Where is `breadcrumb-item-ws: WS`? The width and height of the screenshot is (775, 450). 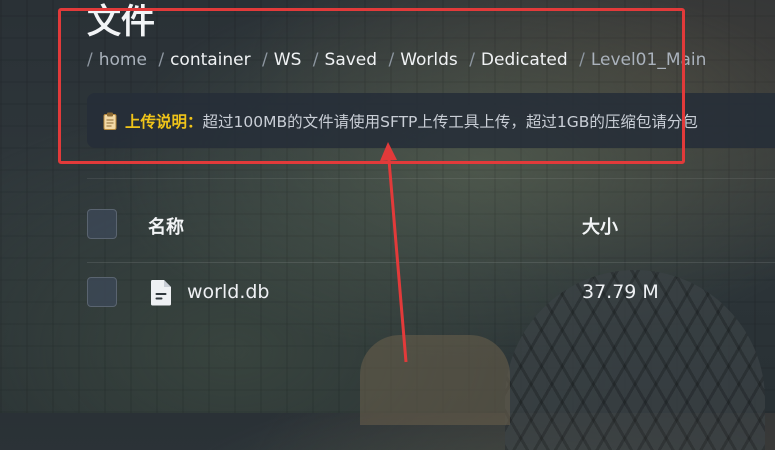
breadcrumb-item-ws: WS is located at coordinates (288, 60).